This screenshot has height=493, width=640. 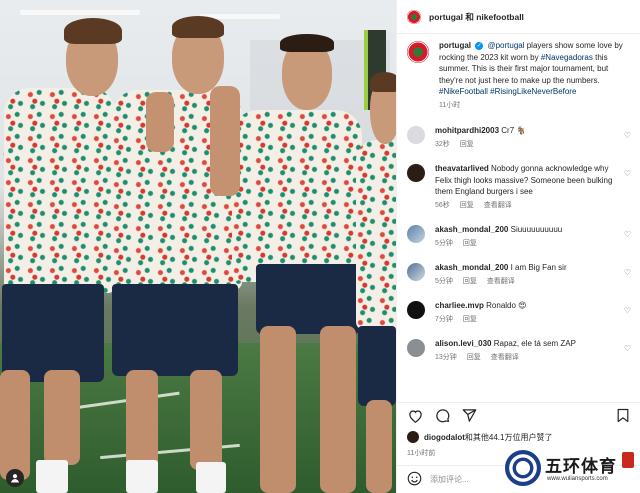 What do you see at coordinates (479, 45) in the screenshot?
I see `verified-badge-icon: ✓` at bounding box center [479, 45].